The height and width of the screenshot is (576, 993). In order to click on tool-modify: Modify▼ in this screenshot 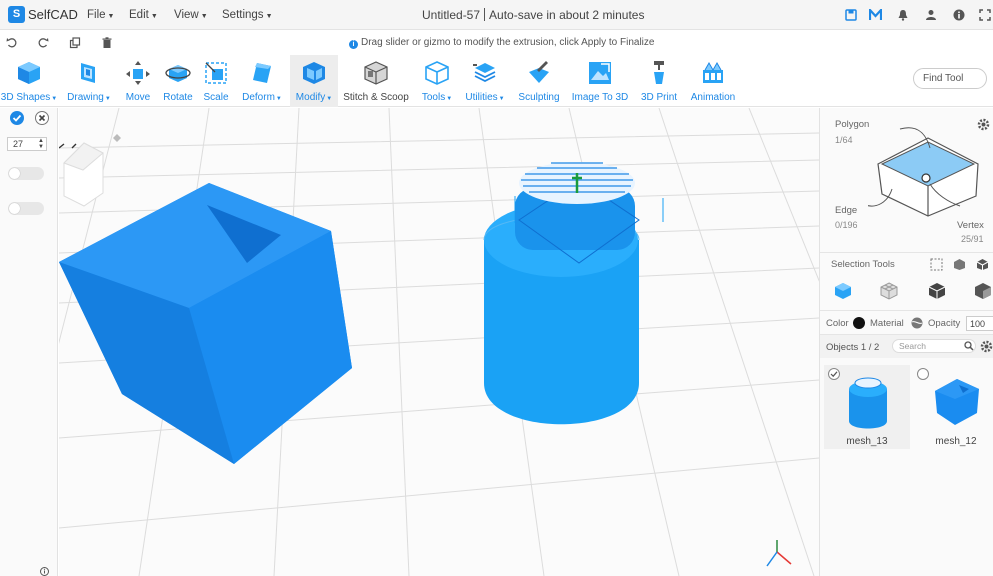, I will do `click(314, 81)`.